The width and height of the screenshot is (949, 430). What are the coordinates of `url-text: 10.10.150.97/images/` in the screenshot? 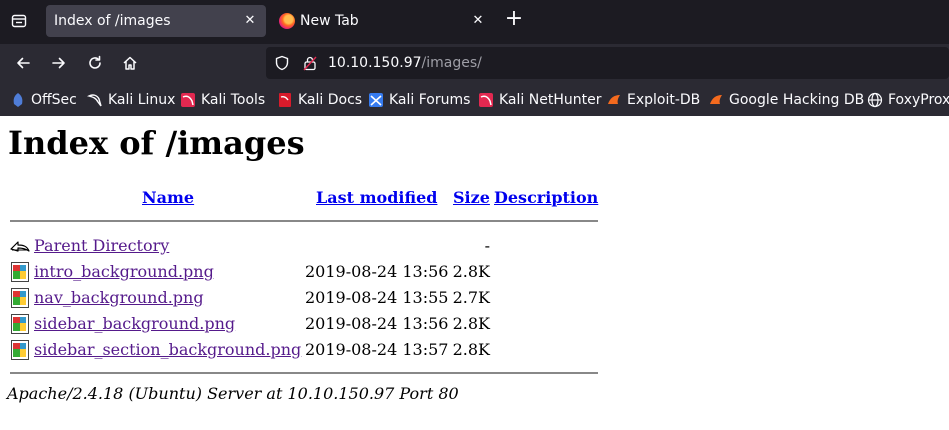 It's located at (405, 63).